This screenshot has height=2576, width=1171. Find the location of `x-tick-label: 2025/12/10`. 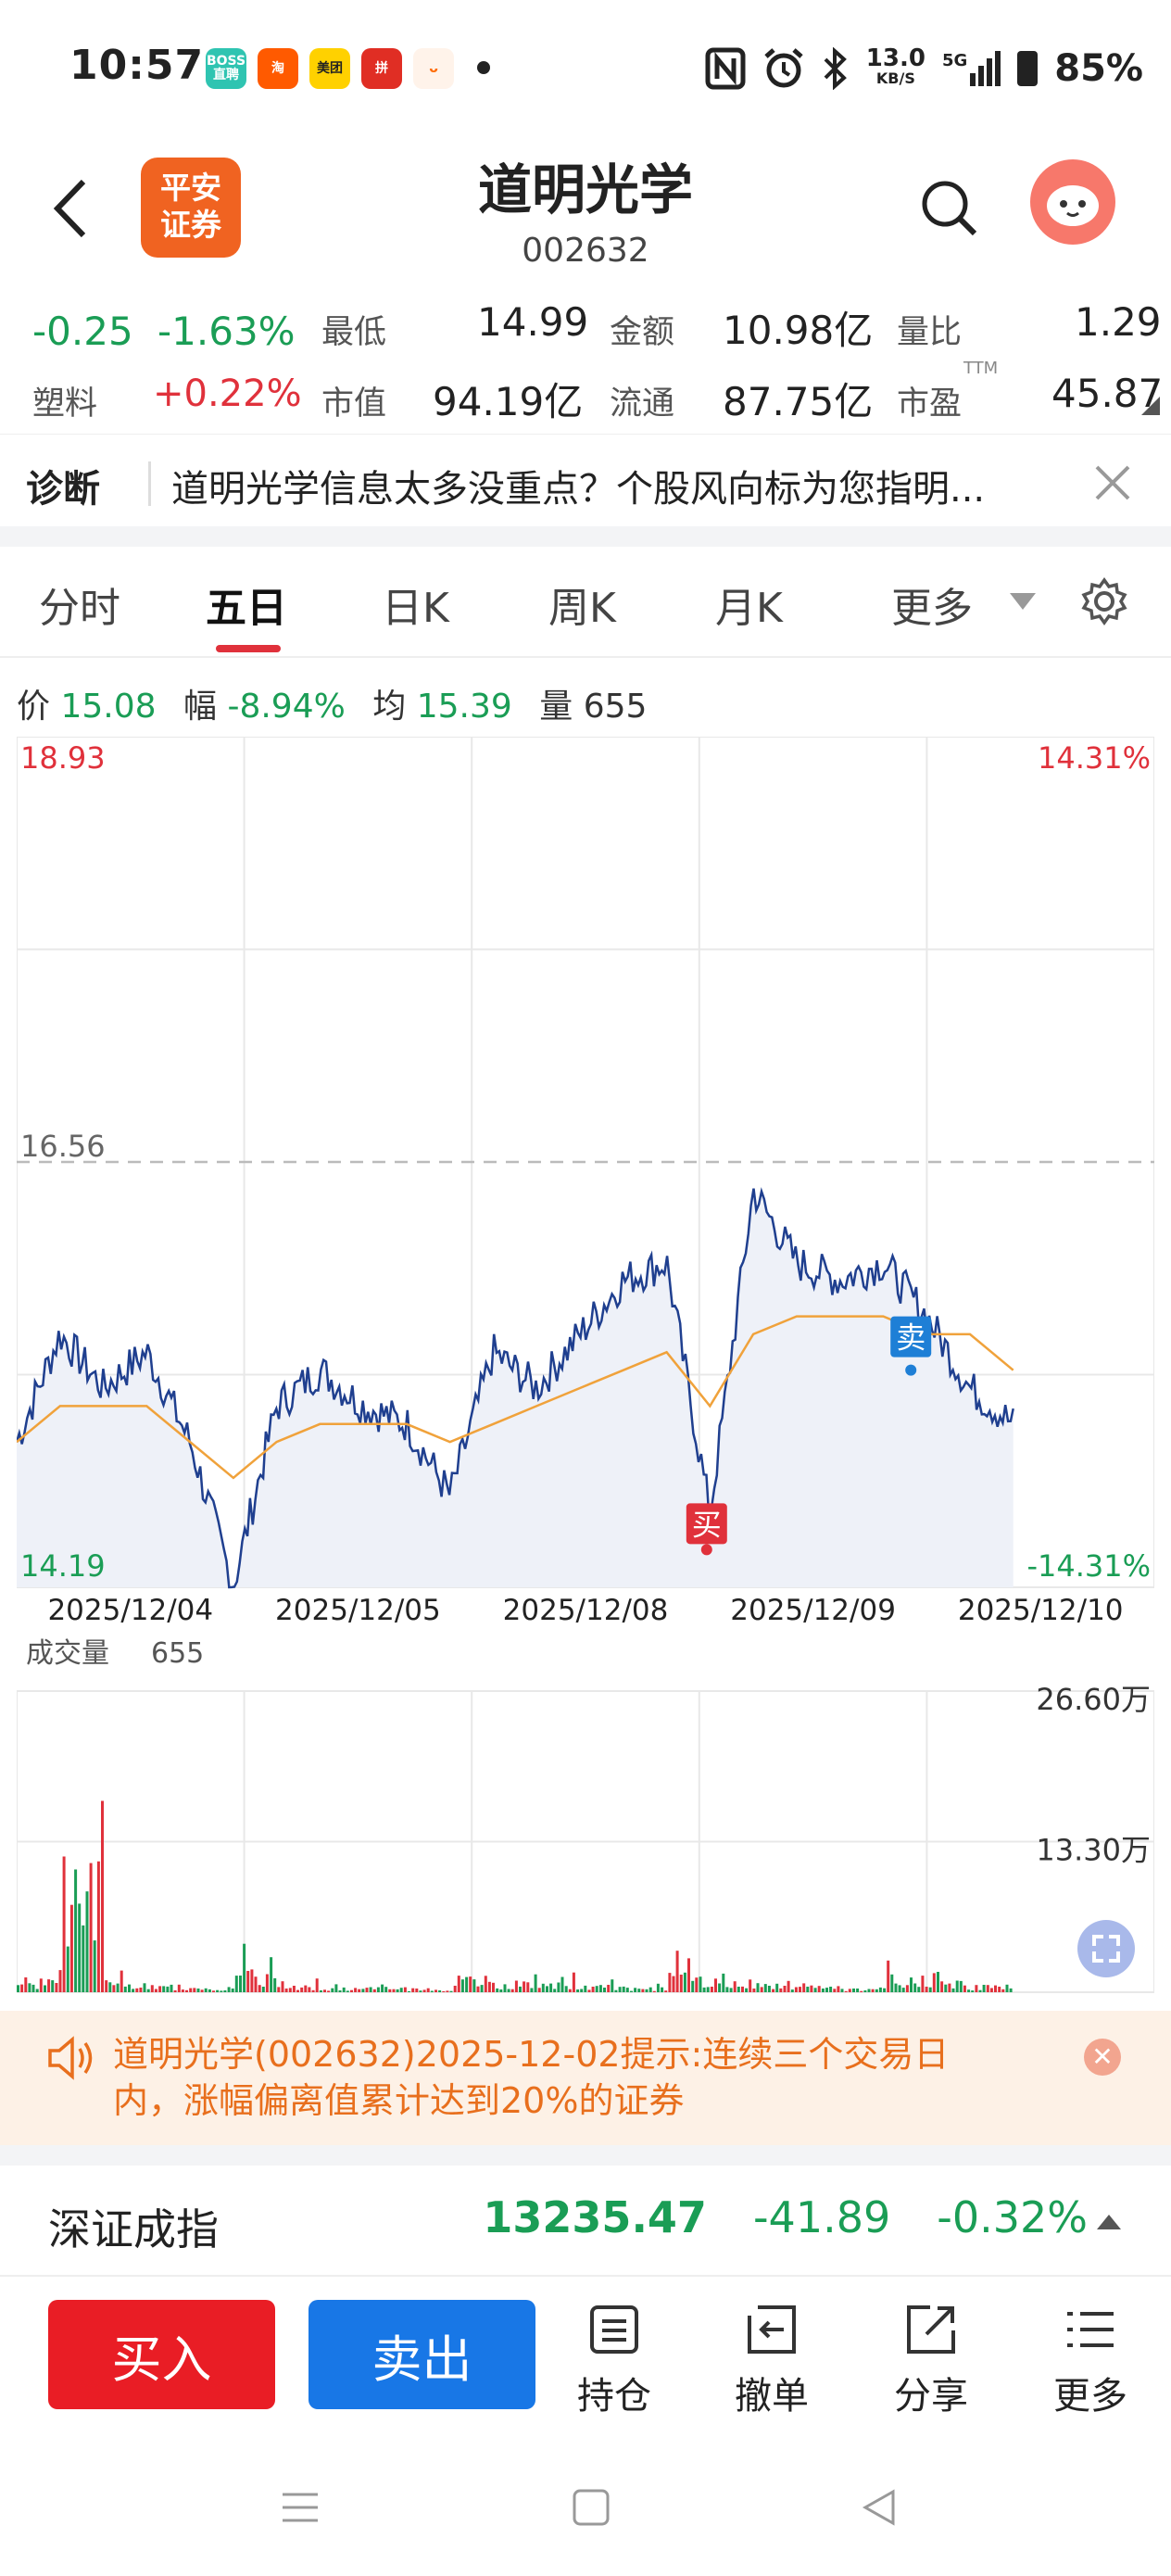

x-tick-label: 2025/12/10 is located at coordinates (1041, 1611).